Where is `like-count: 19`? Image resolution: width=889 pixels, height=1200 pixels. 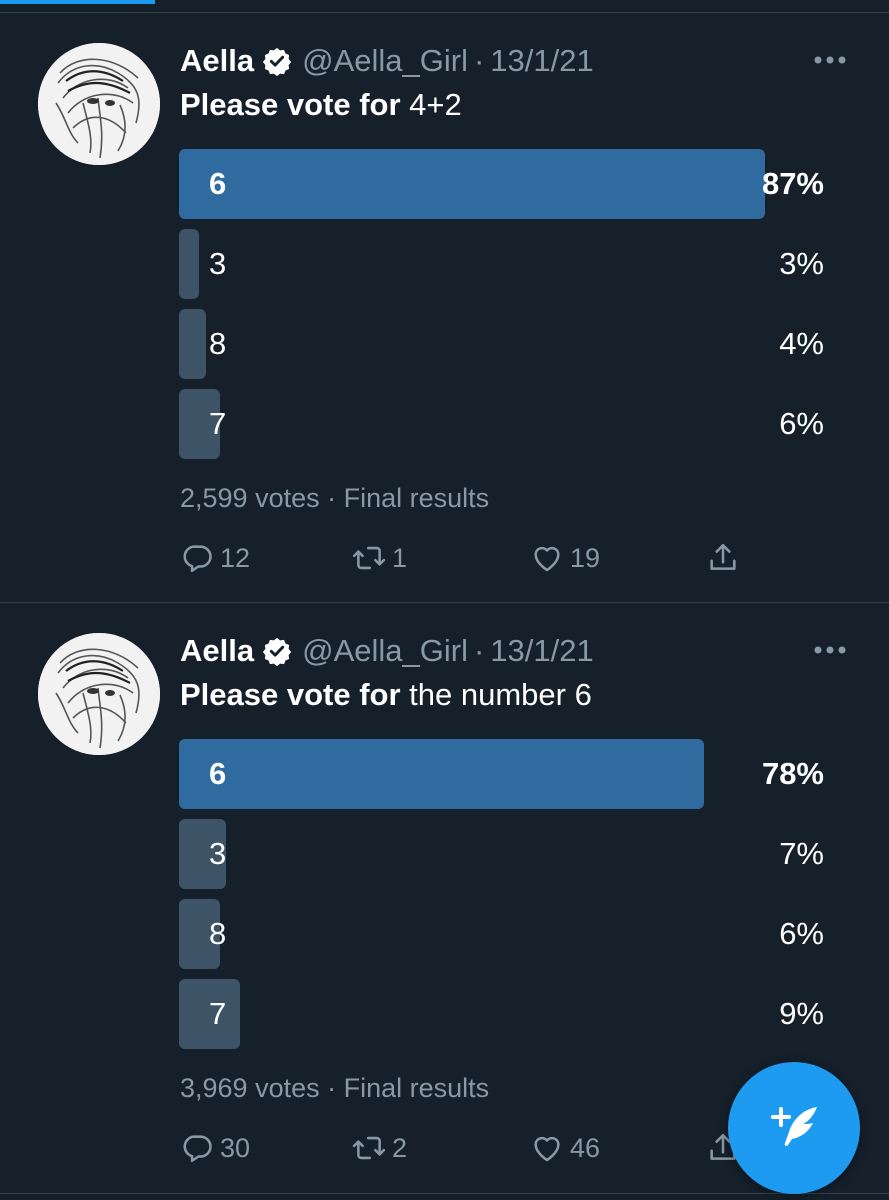 like-count: 19 is located at coordinates (585, 557).